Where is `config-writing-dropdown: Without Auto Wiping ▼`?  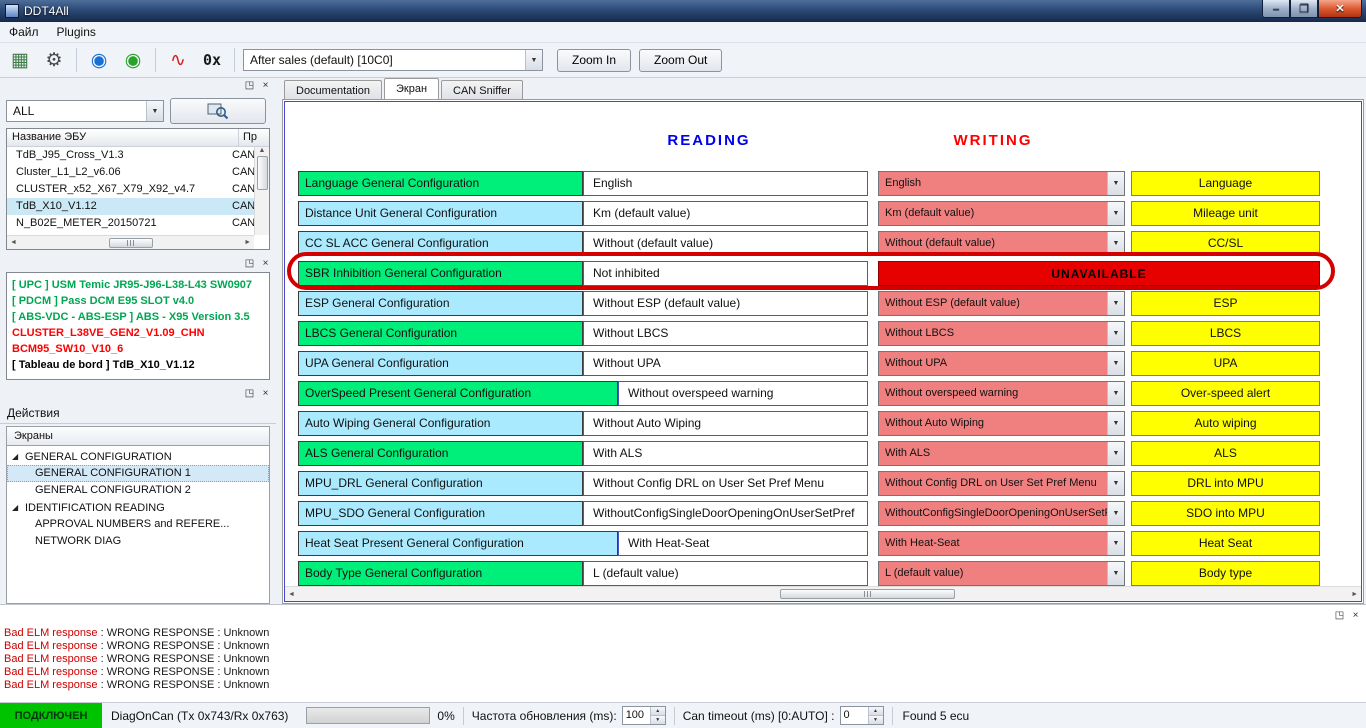 config-writing-dropdown: Without Auto Wiping ▼ is located at coordinates (1001, 423).